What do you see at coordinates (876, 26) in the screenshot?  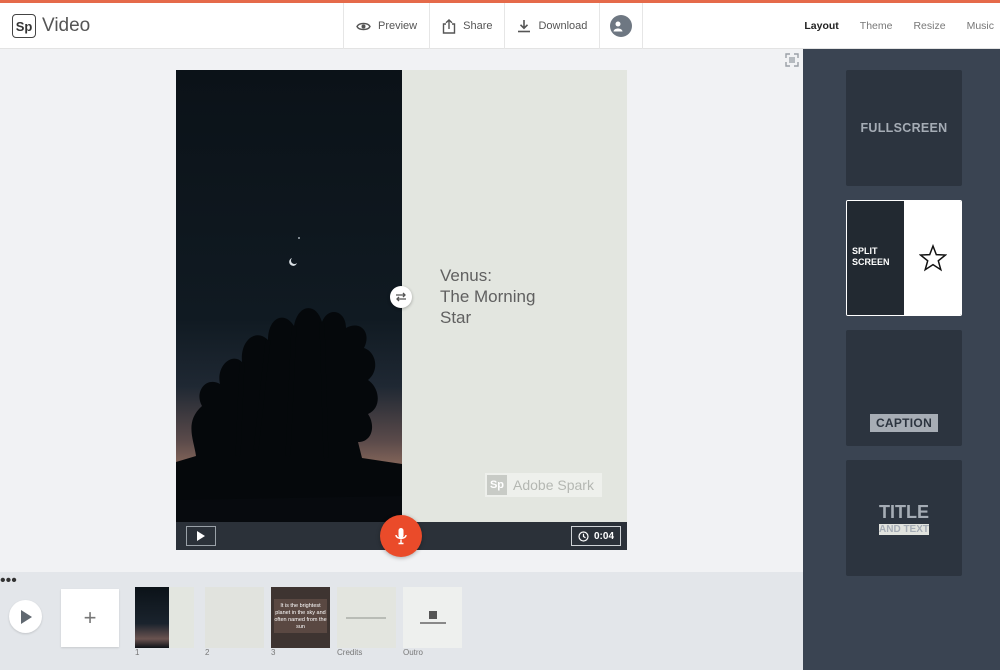 I see `tab-theme: Theme` at bounding box center [876, 26].